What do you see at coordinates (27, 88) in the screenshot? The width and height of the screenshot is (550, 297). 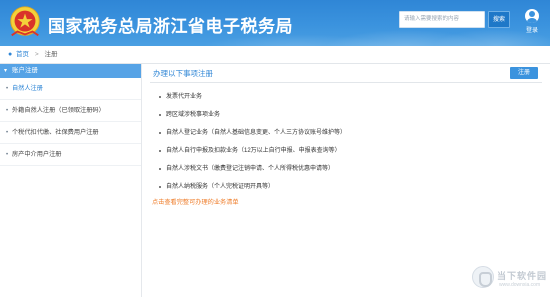 I see `sidebar-item-label: 自然人注册` at bounding box center [27, 88].